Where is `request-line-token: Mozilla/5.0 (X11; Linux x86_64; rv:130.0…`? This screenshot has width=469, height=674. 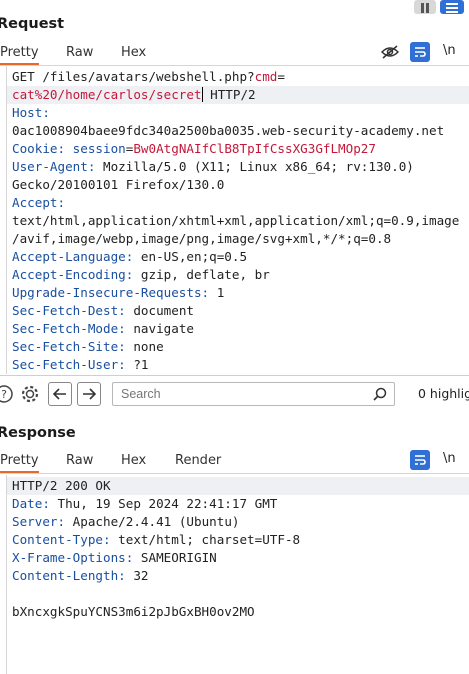 request-line-token: Mozilla/5.0 (X11; Linux x86_64; rv:130.0… is located at coordinates (258, 166).